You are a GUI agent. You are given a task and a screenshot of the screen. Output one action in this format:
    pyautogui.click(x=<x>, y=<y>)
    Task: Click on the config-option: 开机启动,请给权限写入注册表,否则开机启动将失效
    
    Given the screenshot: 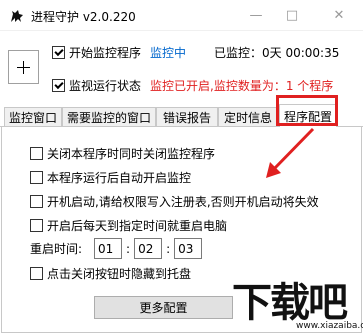 What is the action you would take?
    pyautogui.click(x=174, y=201)
    